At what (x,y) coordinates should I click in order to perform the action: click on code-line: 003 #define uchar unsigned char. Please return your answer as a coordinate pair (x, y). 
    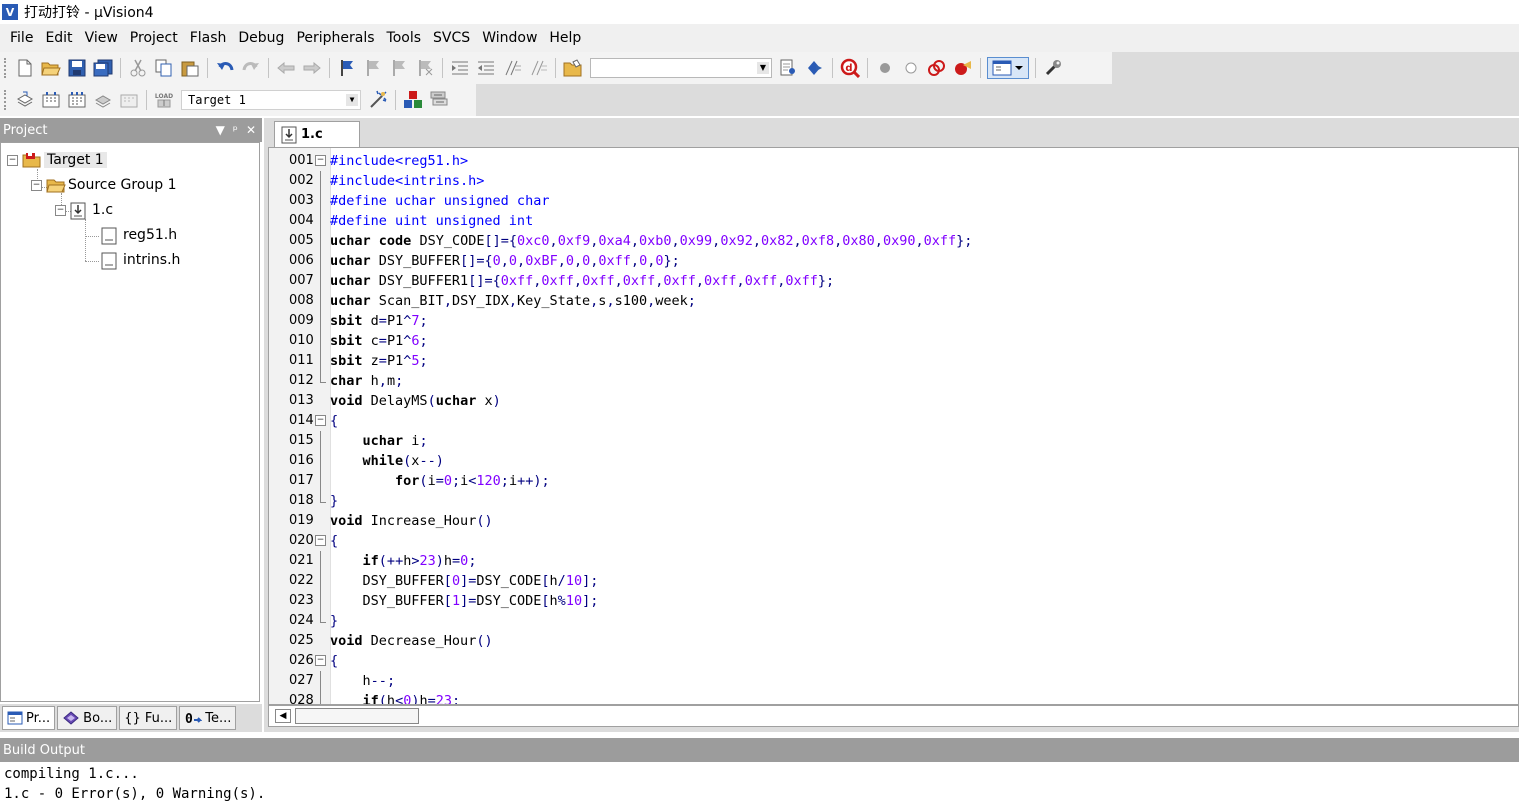
    Looking at the image, I should click on (889, 201).